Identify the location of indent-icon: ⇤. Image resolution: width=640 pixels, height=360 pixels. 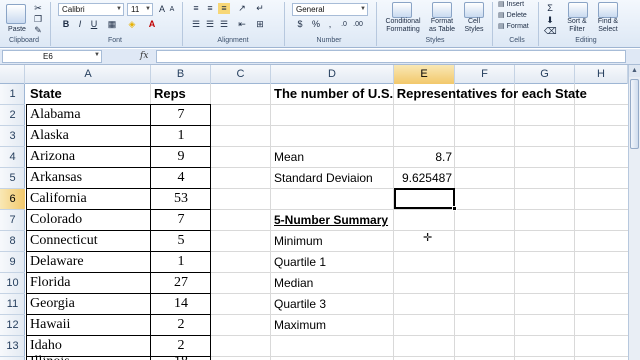
(242, 24).